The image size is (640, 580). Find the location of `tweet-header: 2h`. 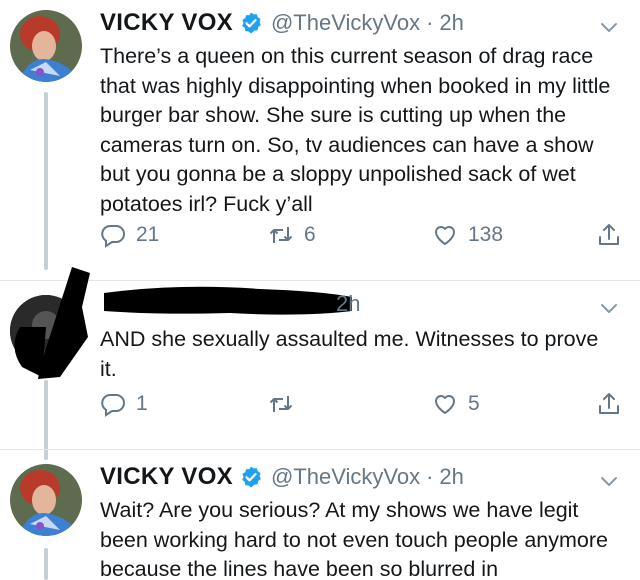

tweet-header: 2h is located at coordinates (348, 304).